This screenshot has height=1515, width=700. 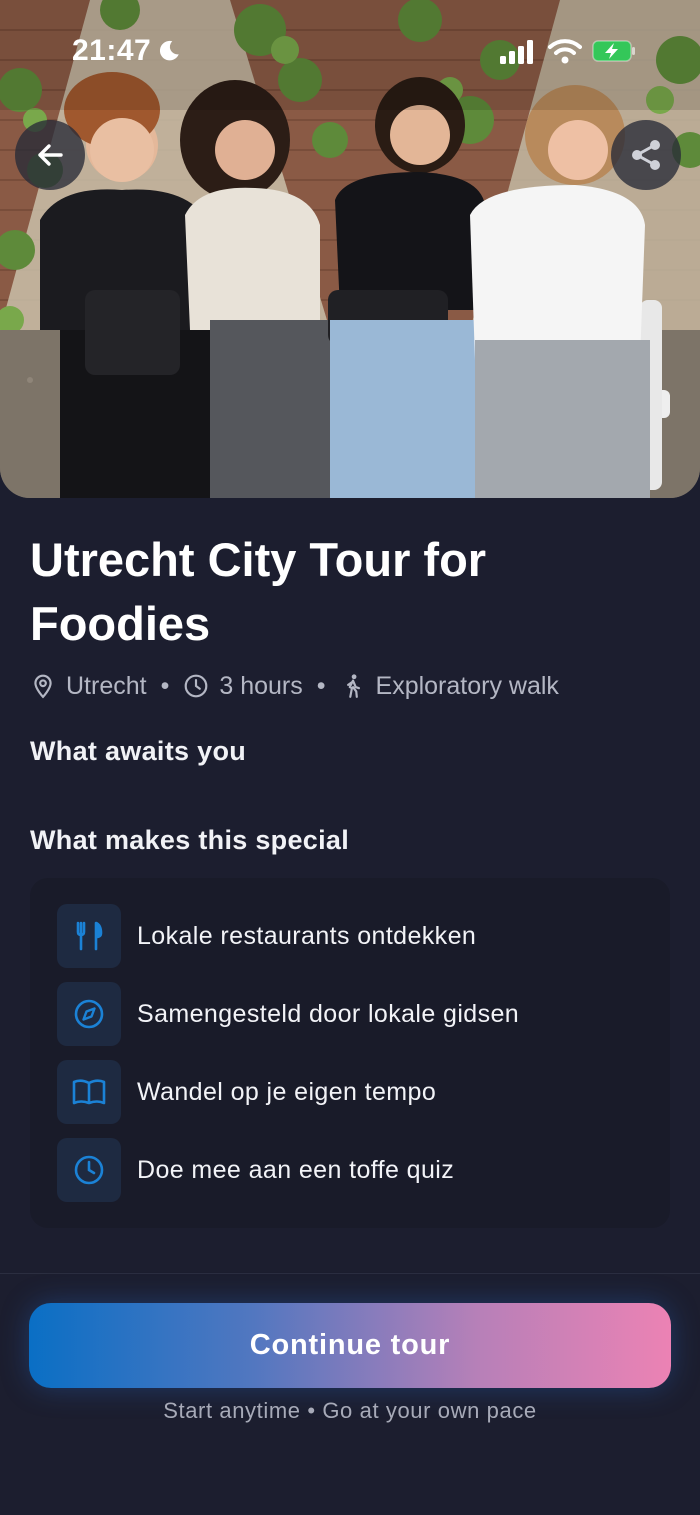 What do you see at coordinates (516, 52) in the screenshot?
I see `signal-icon` at bounding box center [516, 52].